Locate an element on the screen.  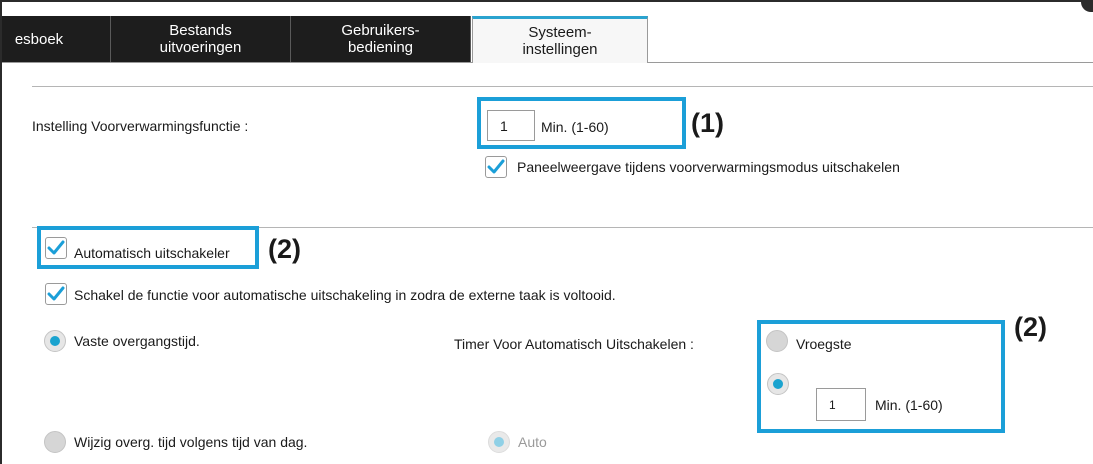
tab-label: Systeem- instellingen is located at coordinates (560, 41).